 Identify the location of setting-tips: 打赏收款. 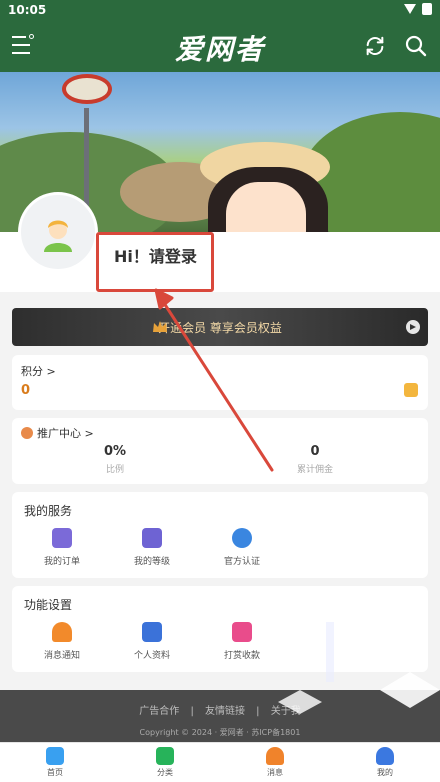
(242, 641).